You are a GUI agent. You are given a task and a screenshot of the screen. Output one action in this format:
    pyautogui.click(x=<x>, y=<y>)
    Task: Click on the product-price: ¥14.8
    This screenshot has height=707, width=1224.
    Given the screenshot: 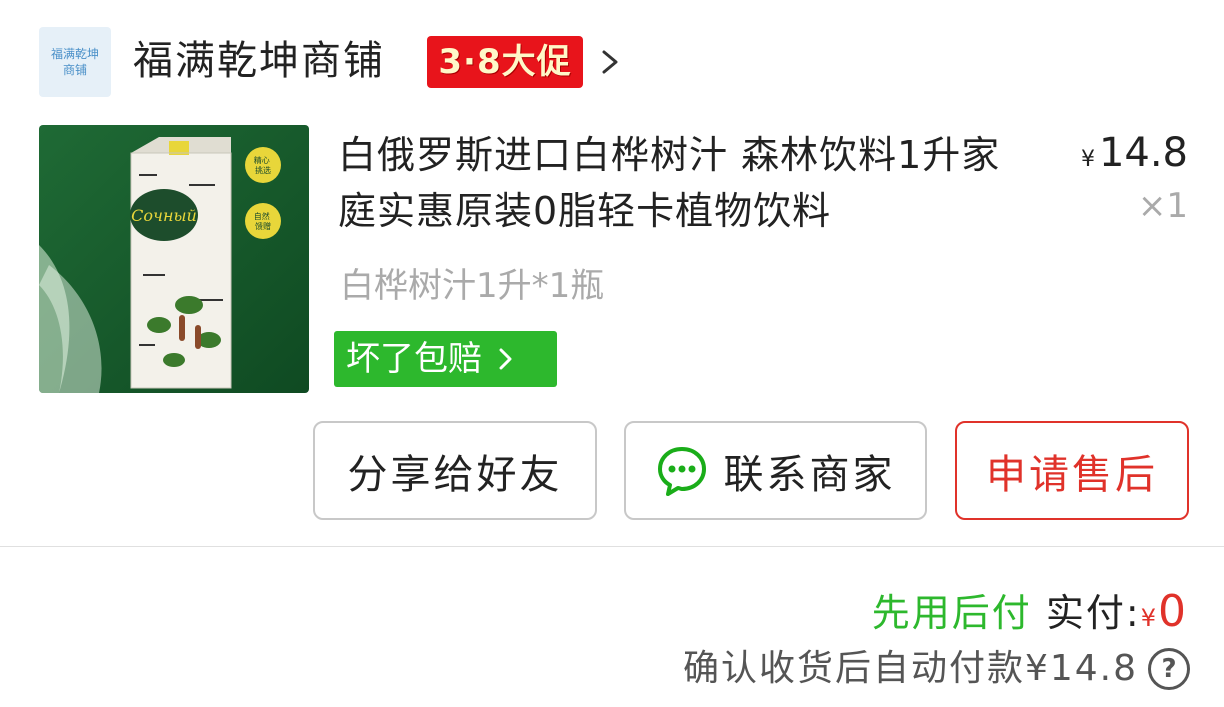 What is the action you would take?
    pyautogui.click(x=1134, y=156)
    